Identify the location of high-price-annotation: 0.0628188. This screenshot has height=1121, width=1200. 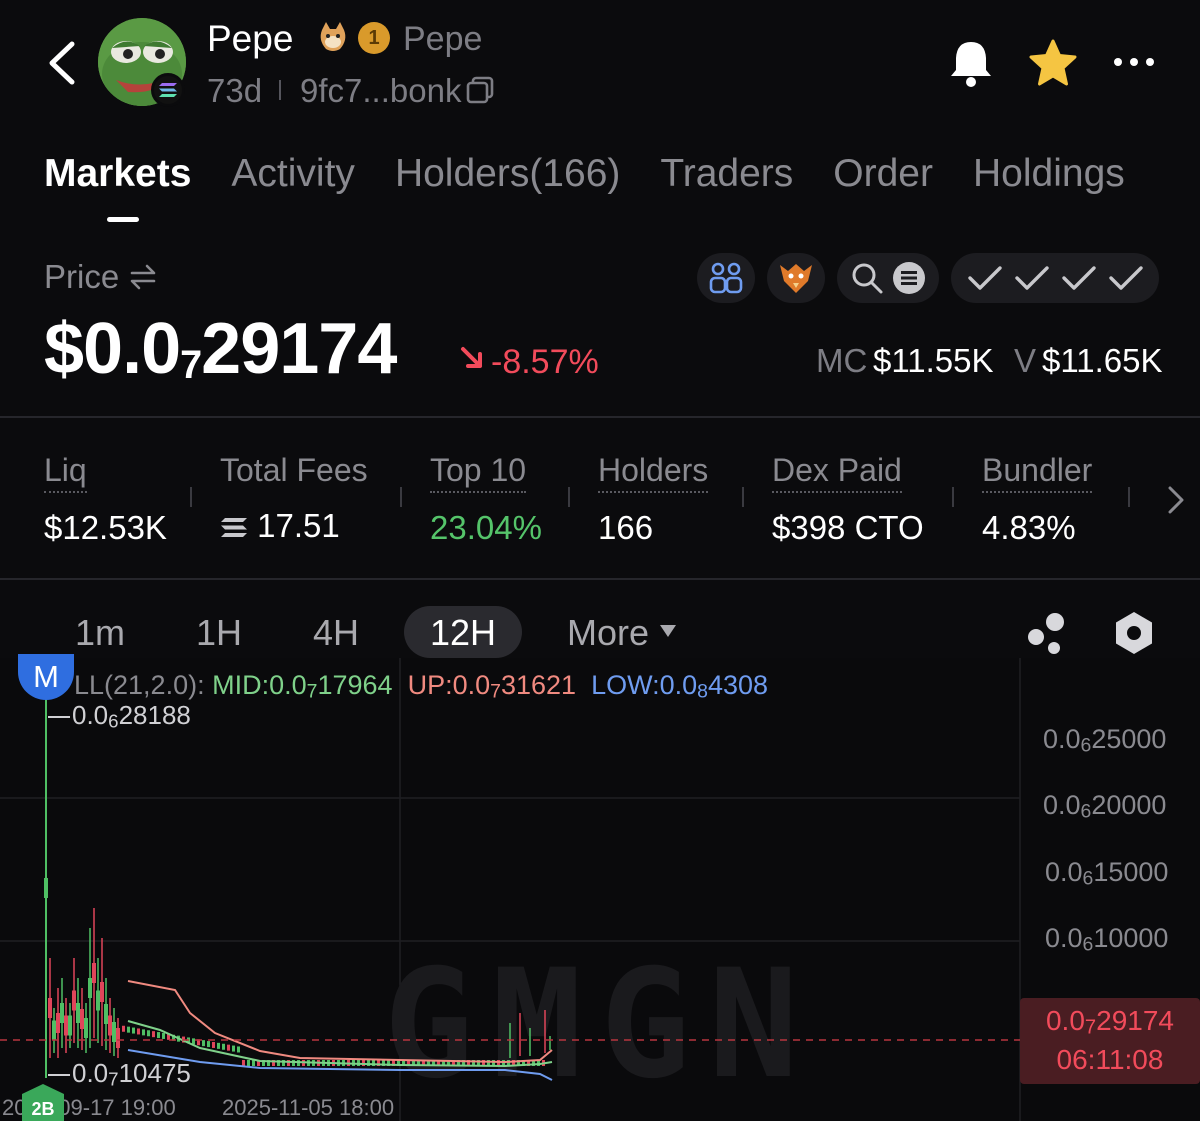
(119, 716).